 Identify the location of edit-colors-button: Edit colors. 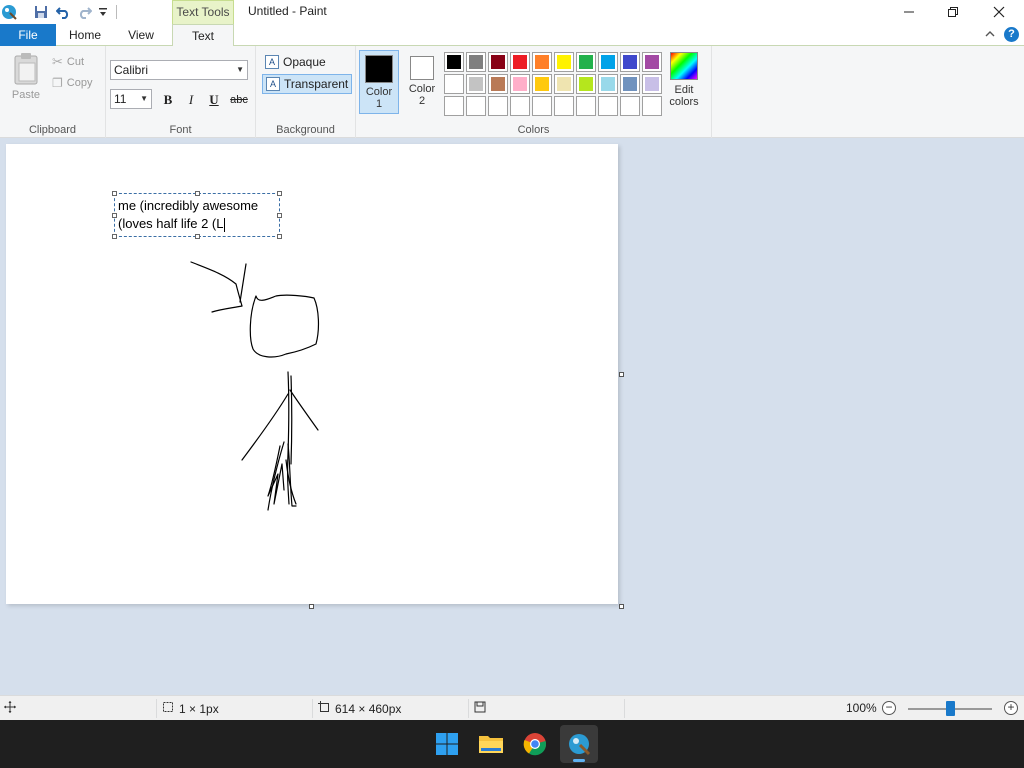
(684, 79).